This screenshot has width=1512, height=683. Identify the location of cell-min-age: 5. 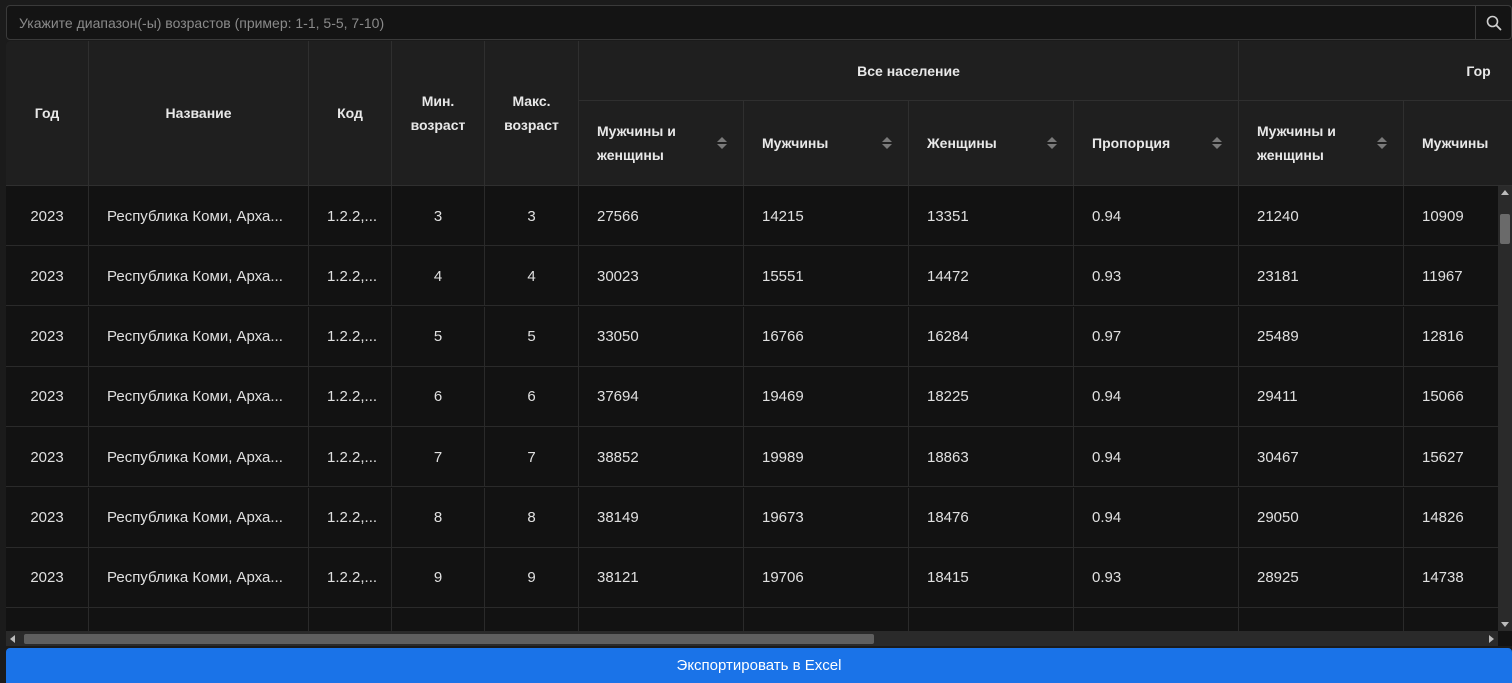
(438, 336).